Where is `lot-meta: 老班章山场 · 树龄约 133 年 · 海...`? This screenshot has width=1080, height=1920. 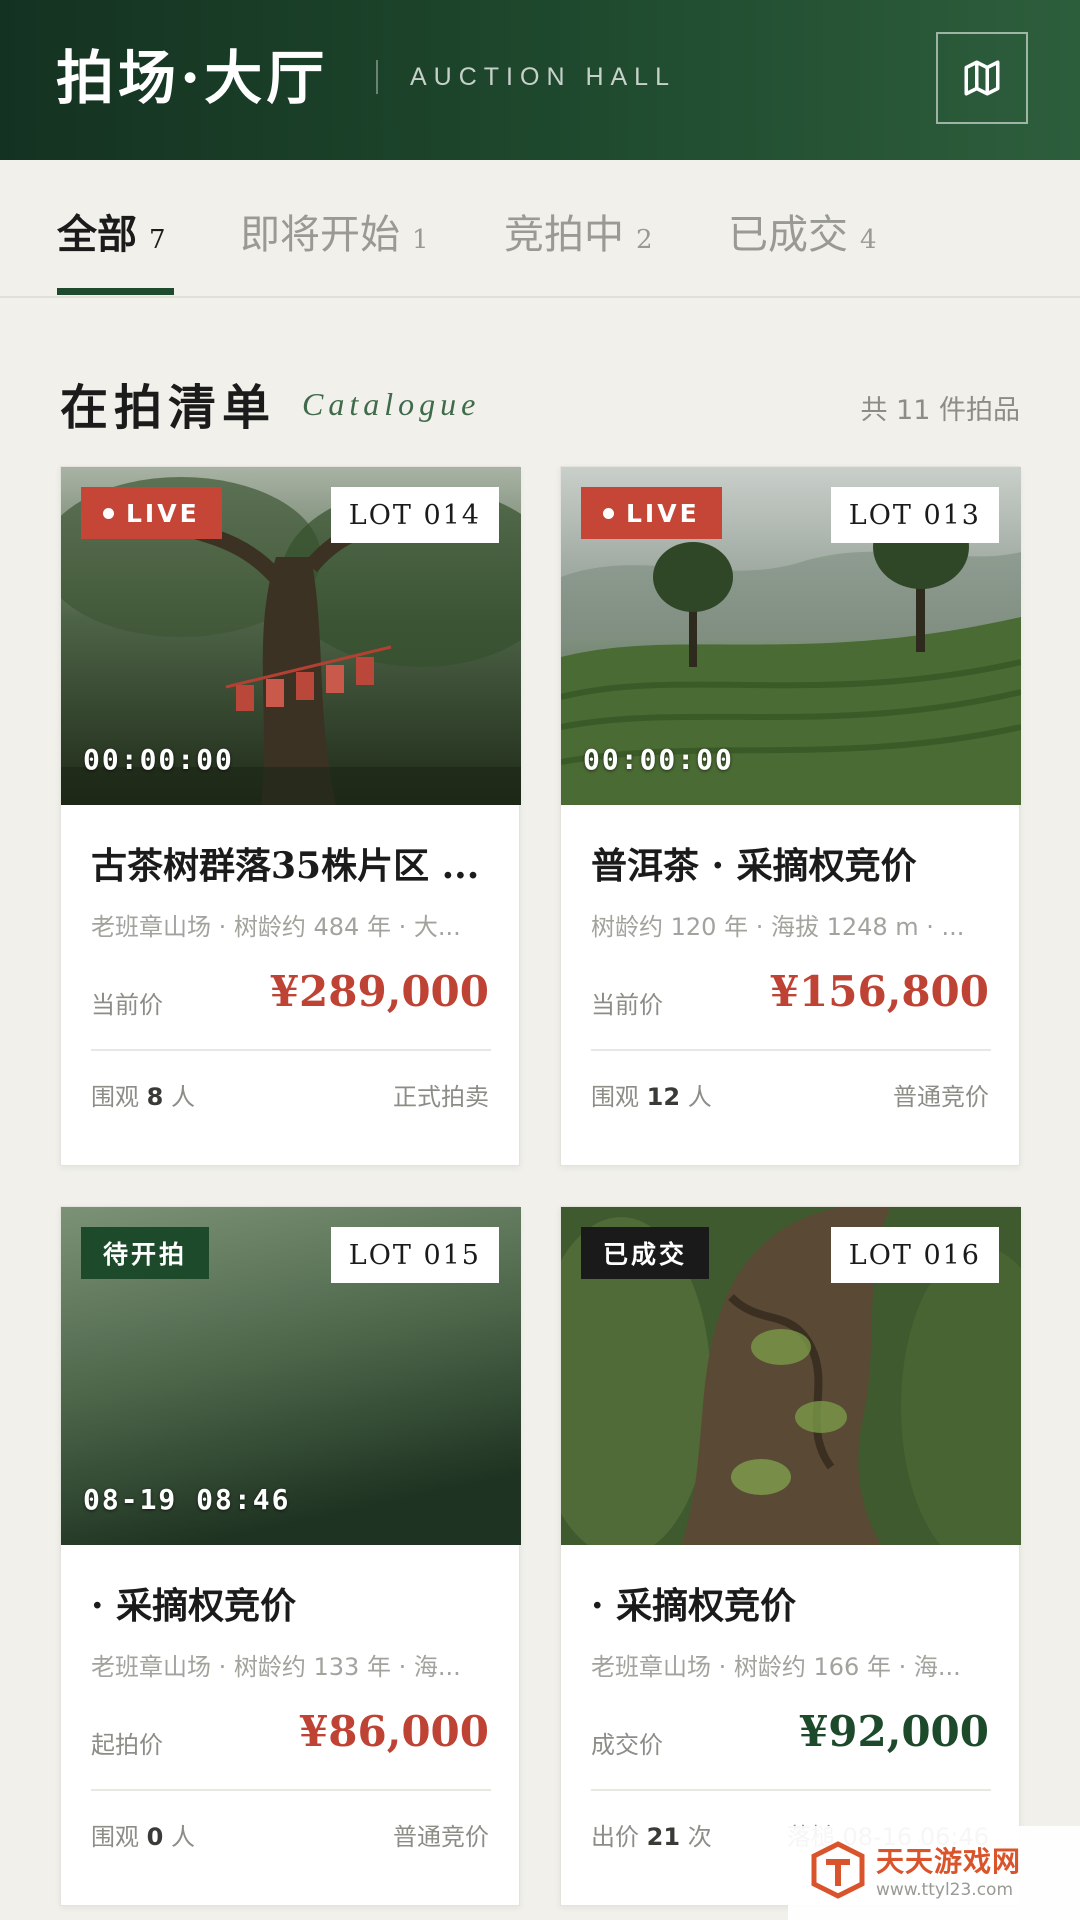
lot-meta: 老班章山场 · 树龄约 133 年 · 海... is located at coordinates (276, 1667).